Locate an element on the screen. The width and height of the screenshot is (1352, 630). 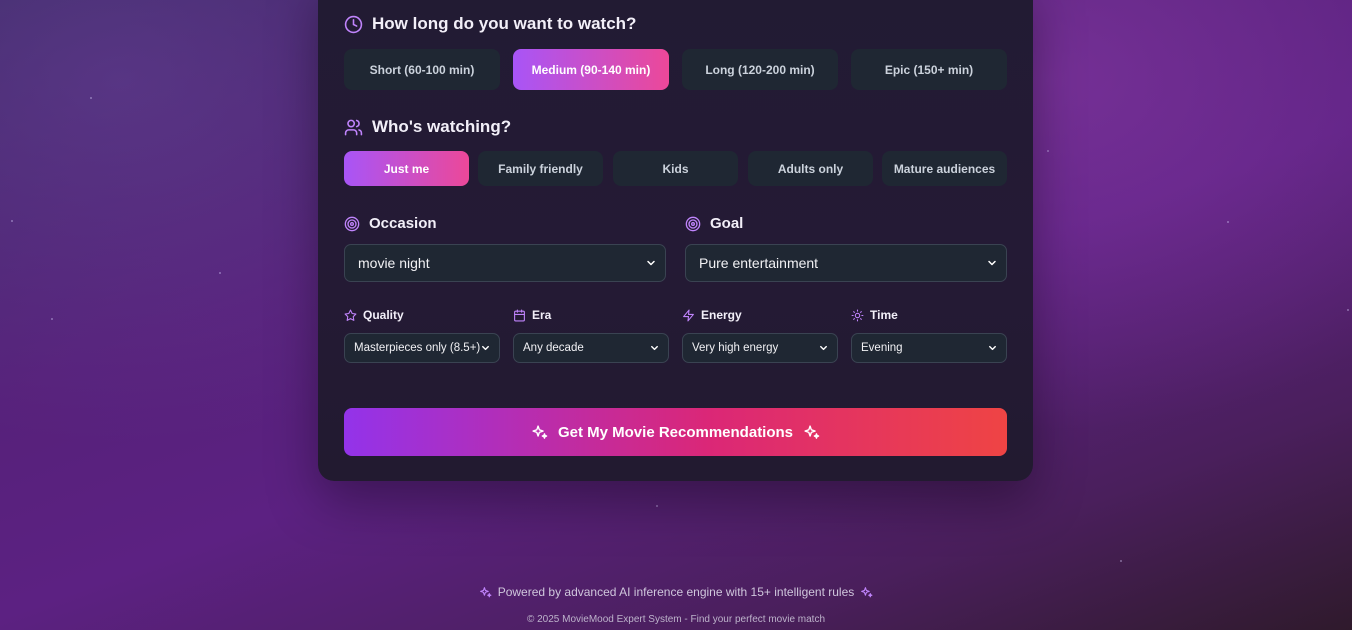
duration-option-medium: Medium (90-140 min) is located at coordinates (591, 69).